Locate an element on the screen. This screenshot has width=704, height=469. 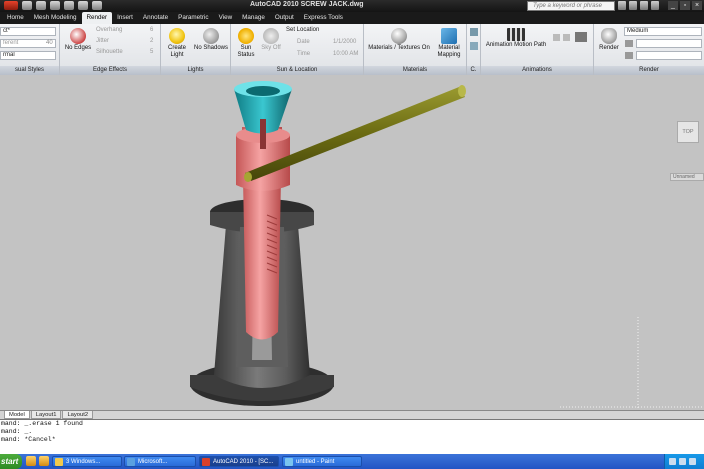
environment-dropdown: rmal is located at coordinates (28, 55).